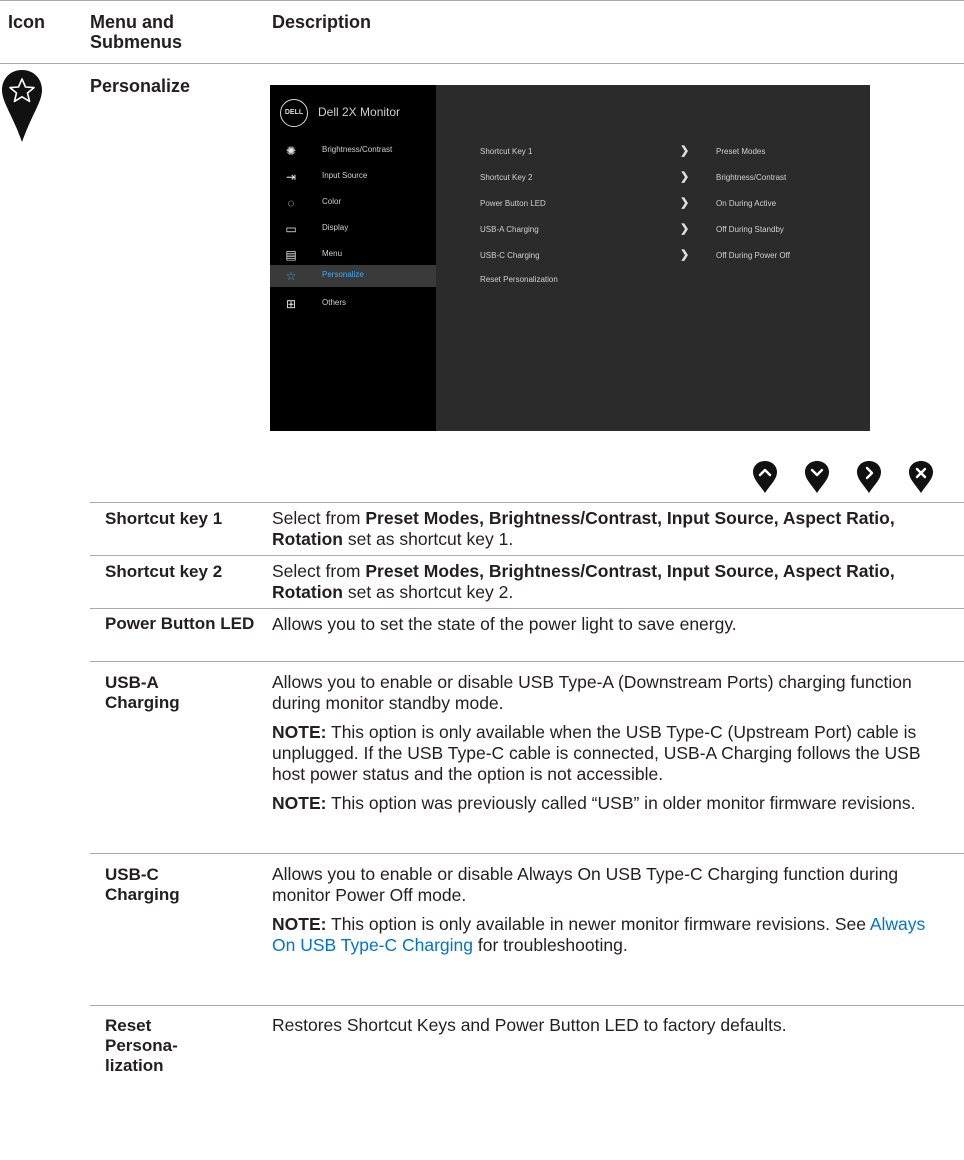  What do you see at coordinates (291, 177) in the screenshot?
I see `input-source-icon: ⇥` at bounding box center [291, 177].